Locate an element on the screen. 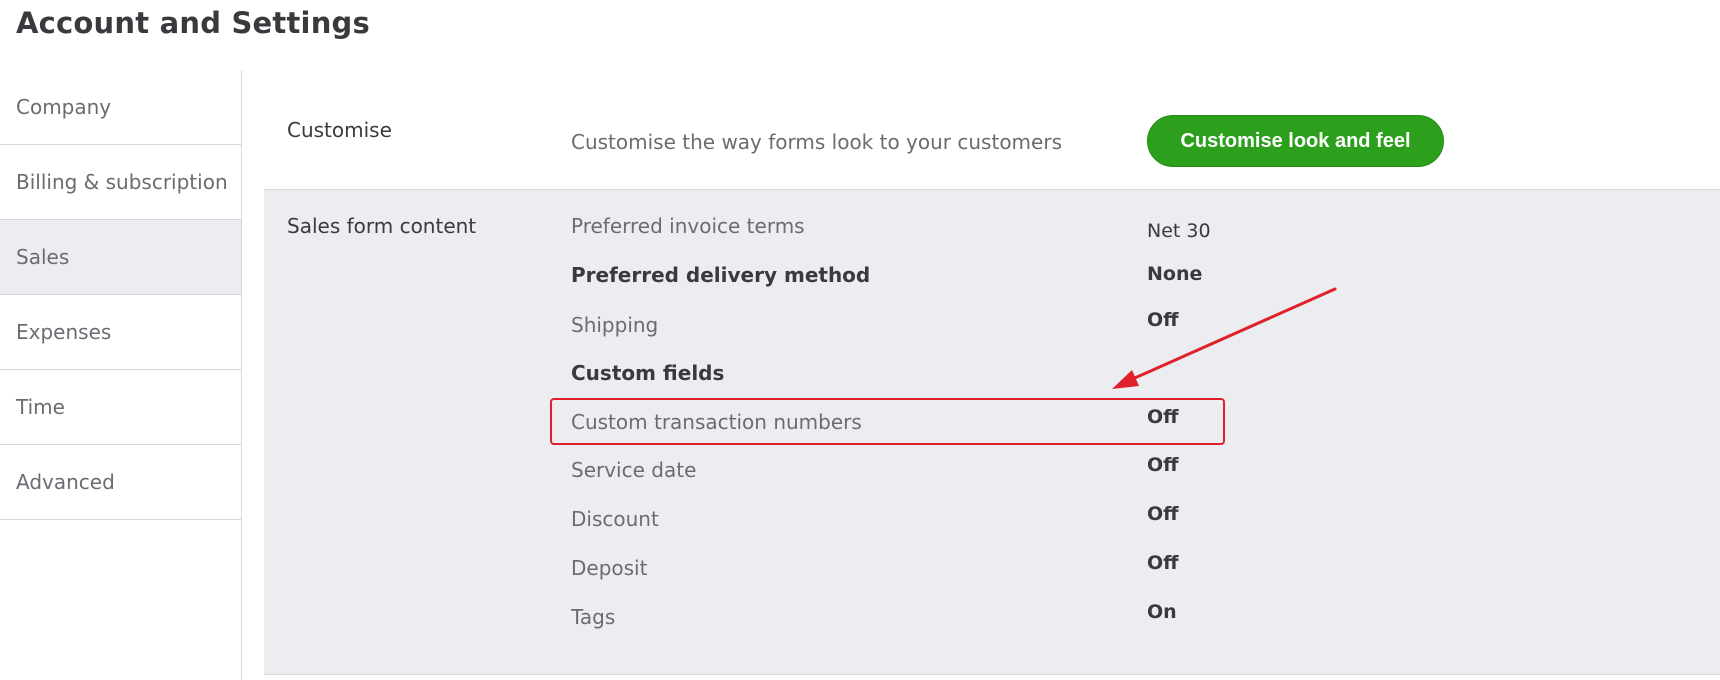 The width and height of the screenshot is (1720, 680). shipping-label: Shipping is located at coordinates (615, 325).